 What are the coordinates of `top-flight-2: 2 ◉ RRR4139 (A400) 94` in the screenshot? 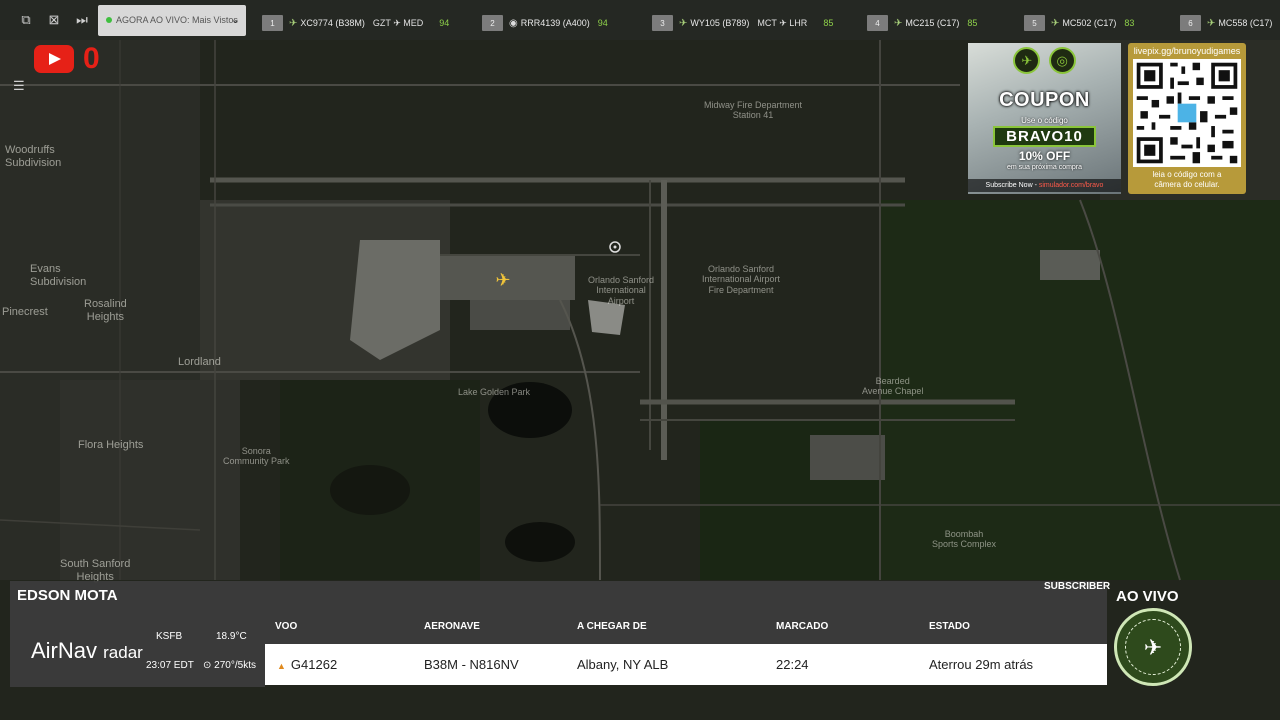 It's located at (545, 23).